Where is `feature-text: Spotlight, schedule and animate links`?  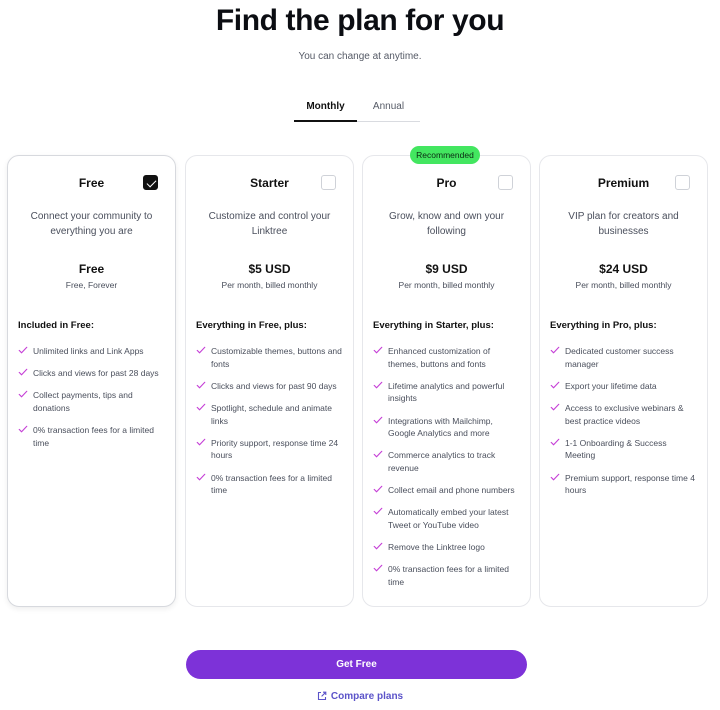 feature-text: Spotlight, schedule and animate links is located at coordinates (271, 414).